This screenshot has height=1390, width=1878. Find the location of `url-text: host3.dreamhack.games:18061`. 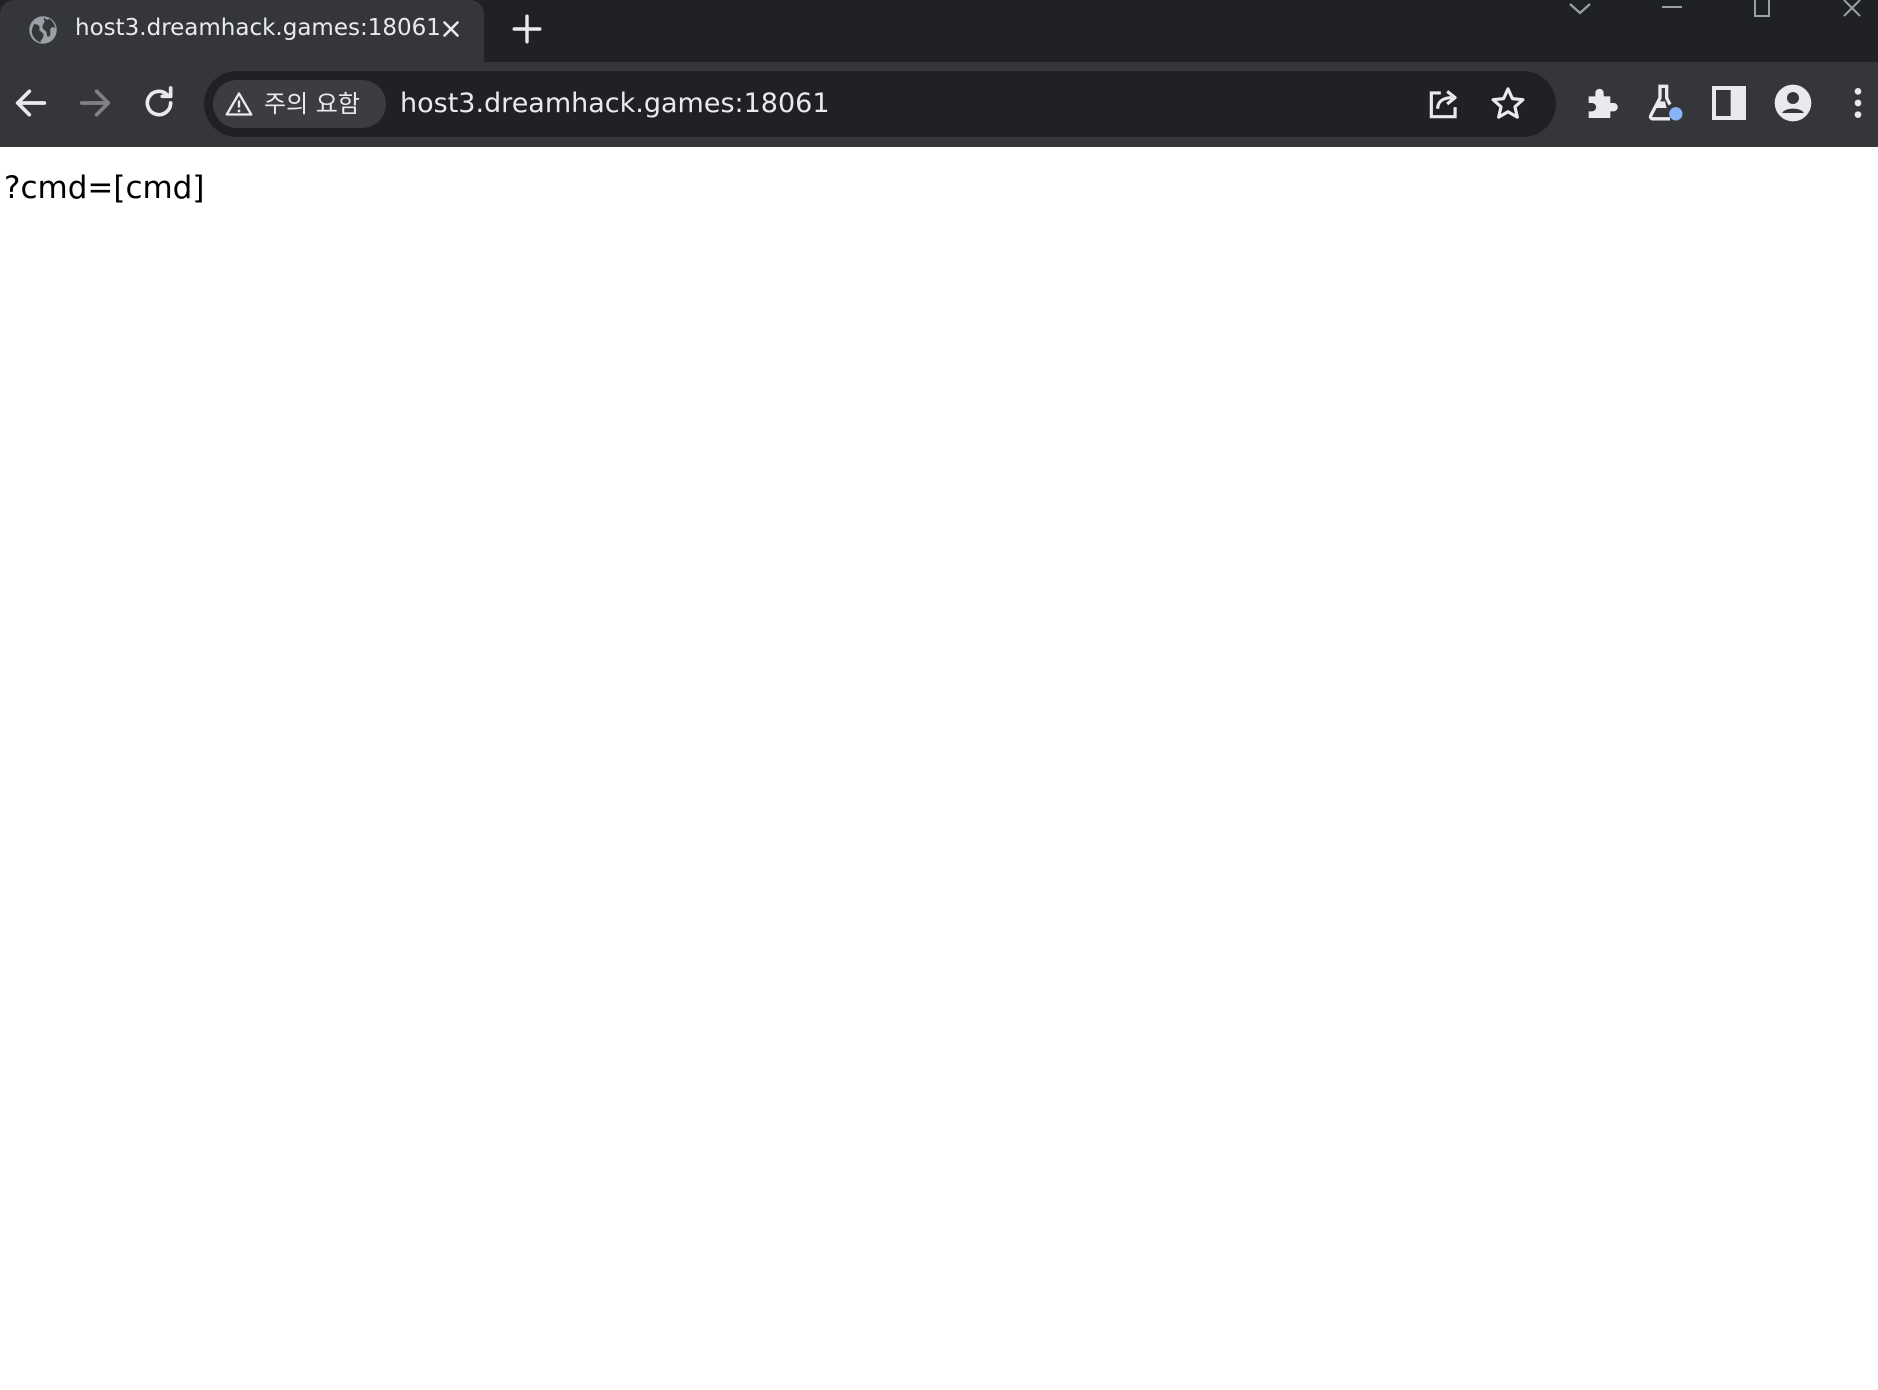

url-text: host3.dreamhack.games:18061 is located at coordinates (615, 104).